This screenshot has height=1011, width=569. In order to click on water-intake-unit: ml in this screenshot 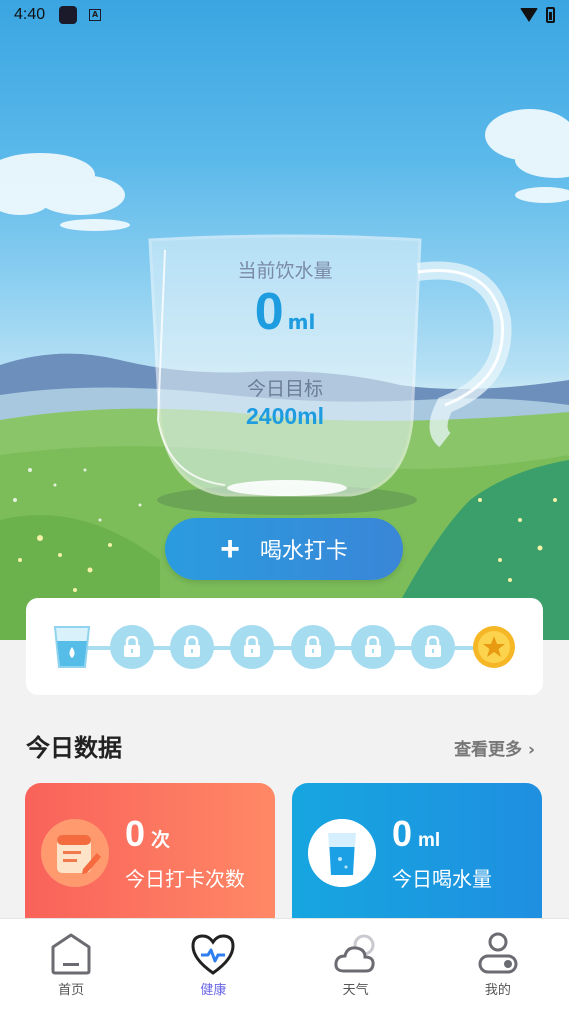, I will do `click(429, 840)`.